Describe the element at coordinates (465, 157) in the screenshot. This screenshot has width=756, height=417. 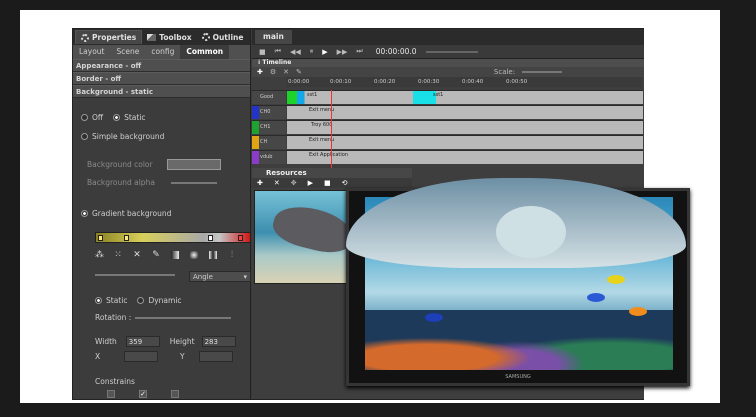
I see `track-body: Exit Application` at that location.